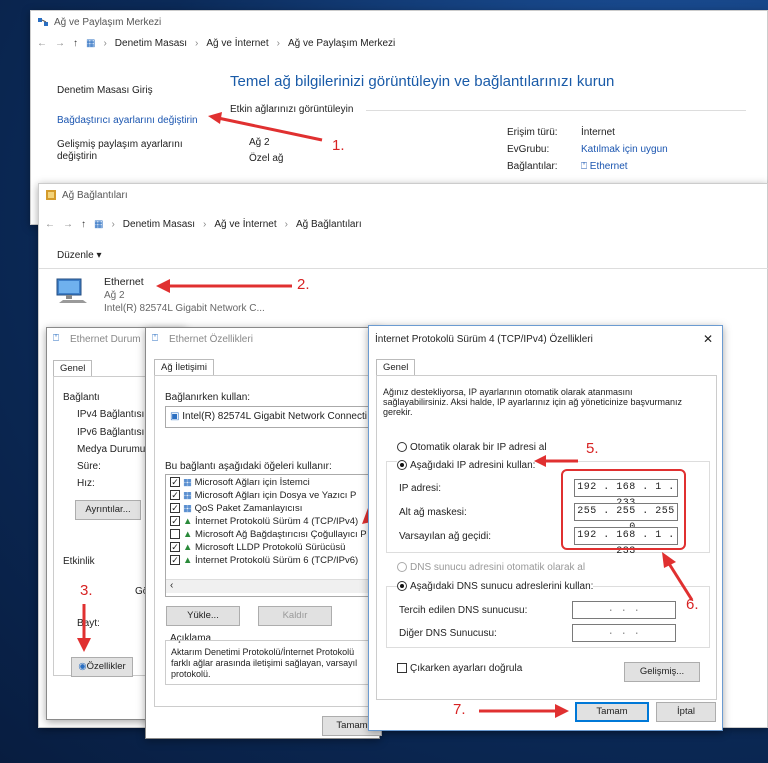 Image resolution: width=768 pixels, height=763 pixels. Describe the element at coordinates (295, 616) in the screenshot. I see `remove-button: Kaldır` at that location.